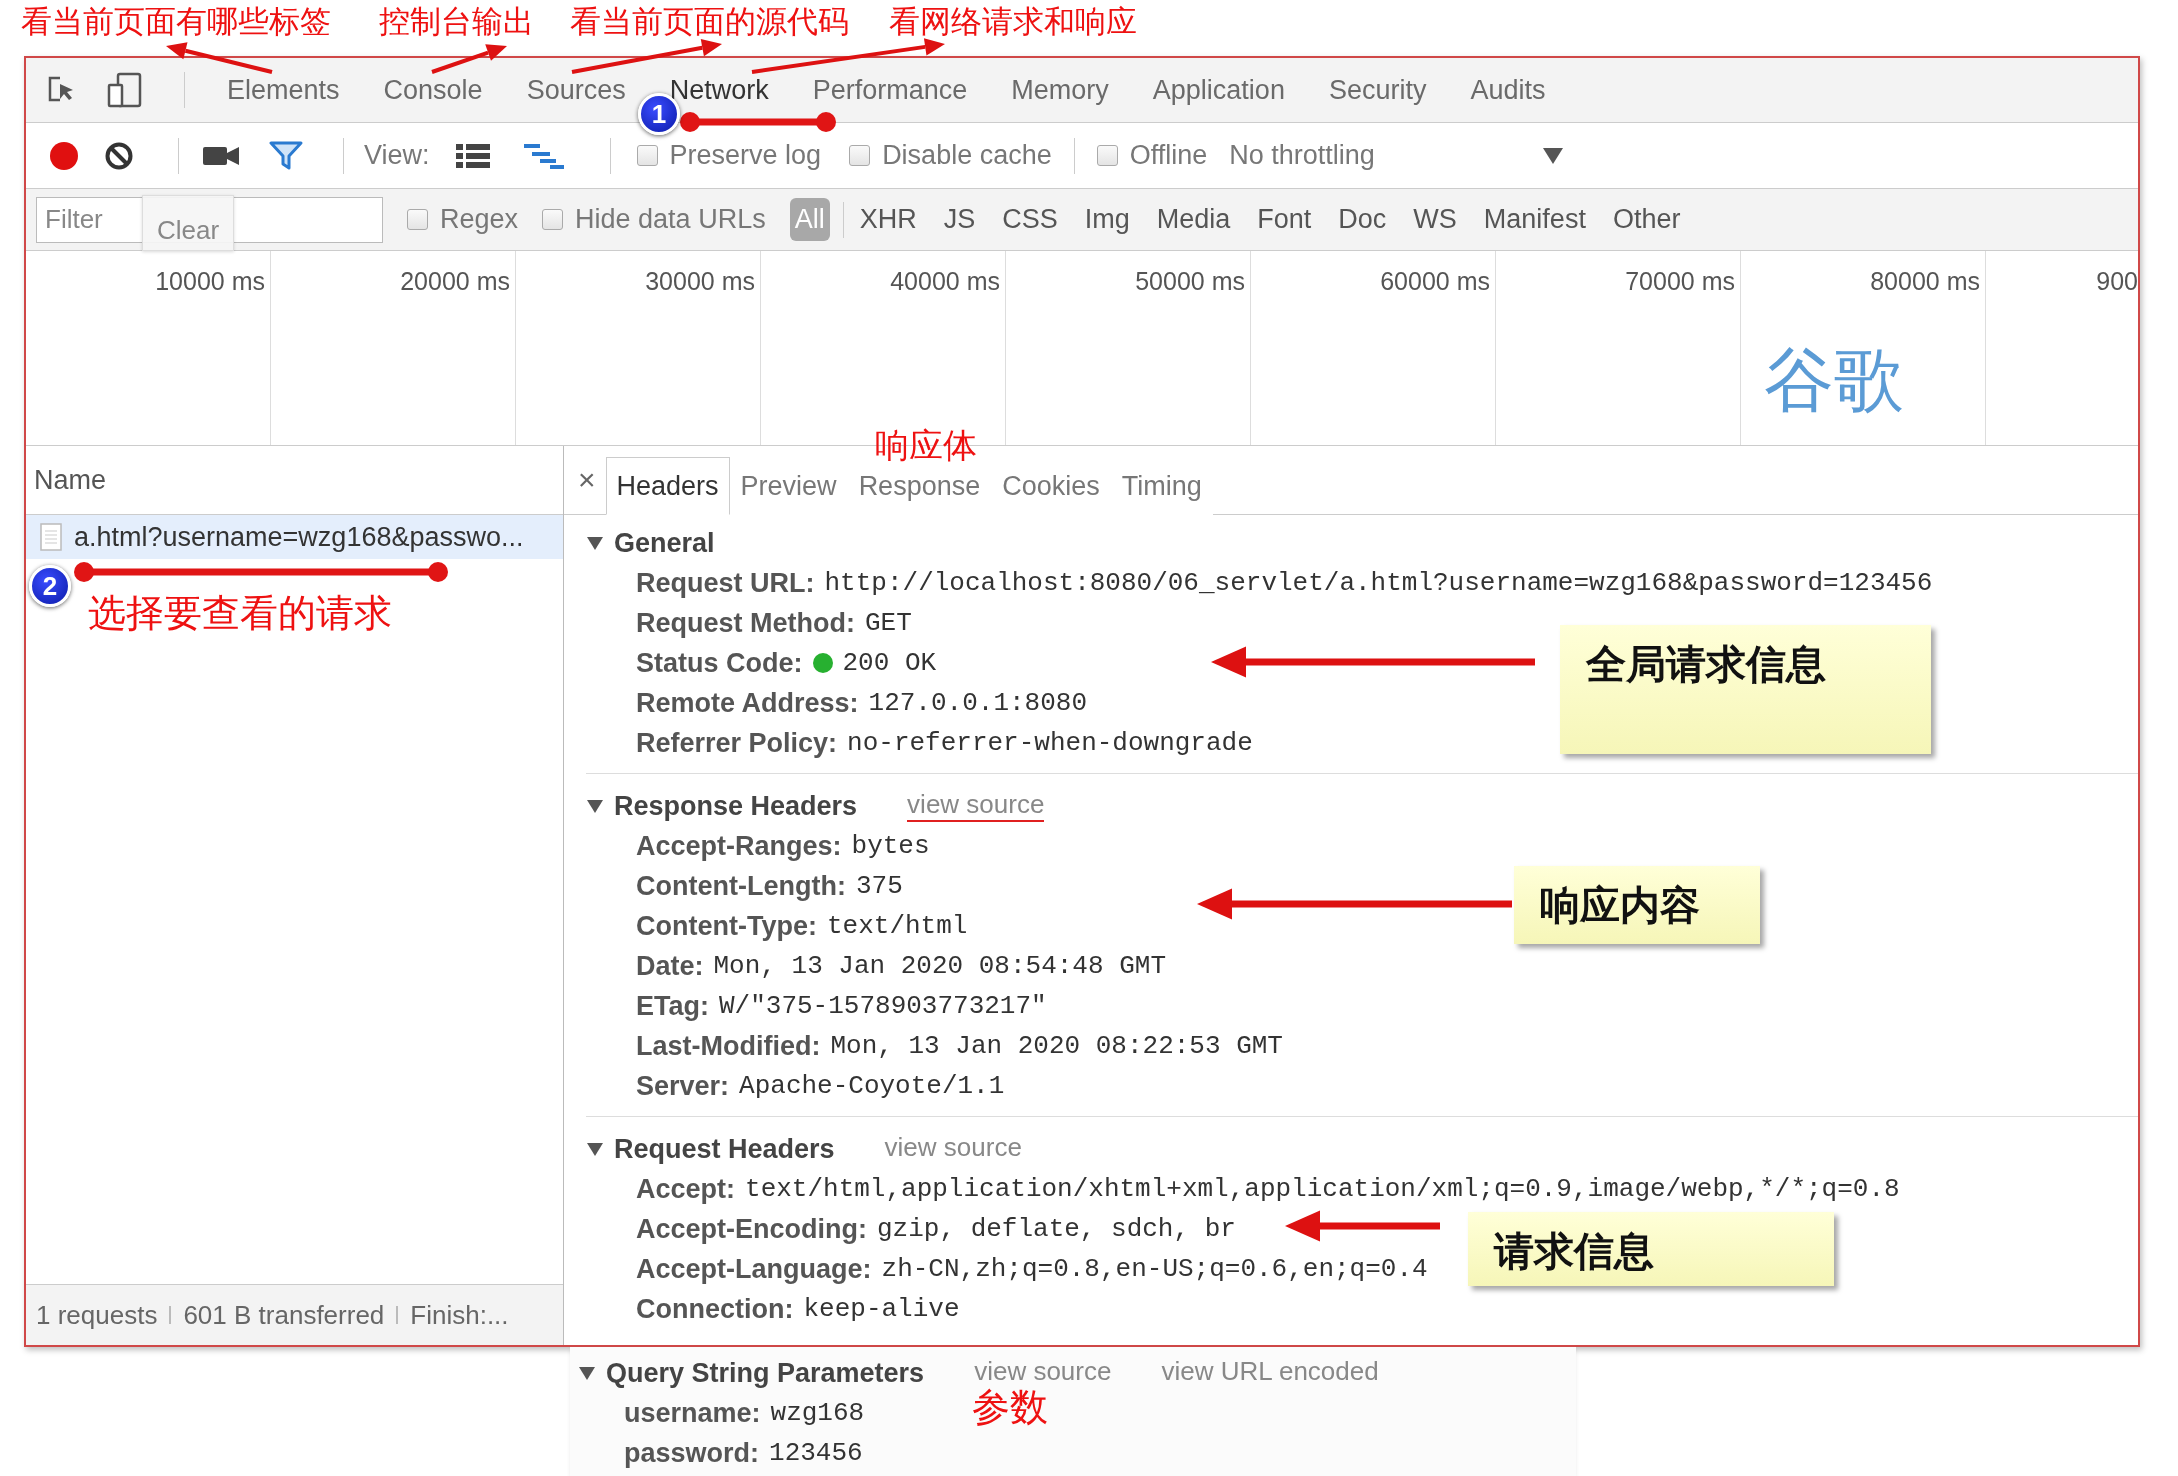 The image size is (2178, 1476). Describe the element at coordinates (692, 1413) in the screenshot. I see `header-name: username:` at that location.